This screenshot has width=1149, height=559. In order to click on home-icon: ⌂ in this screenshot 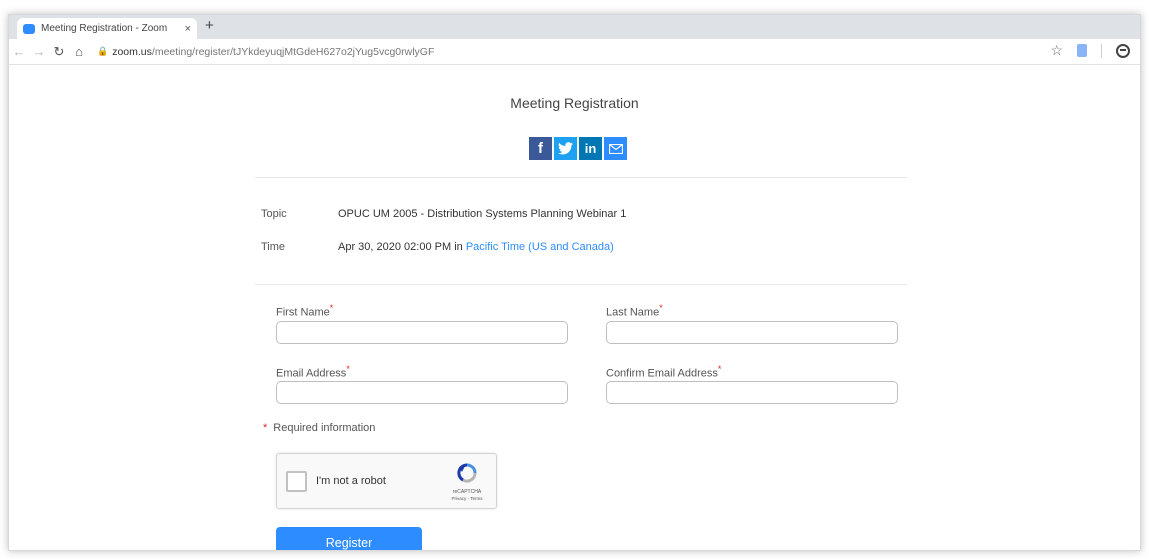, I will do `click(79, 51)`.